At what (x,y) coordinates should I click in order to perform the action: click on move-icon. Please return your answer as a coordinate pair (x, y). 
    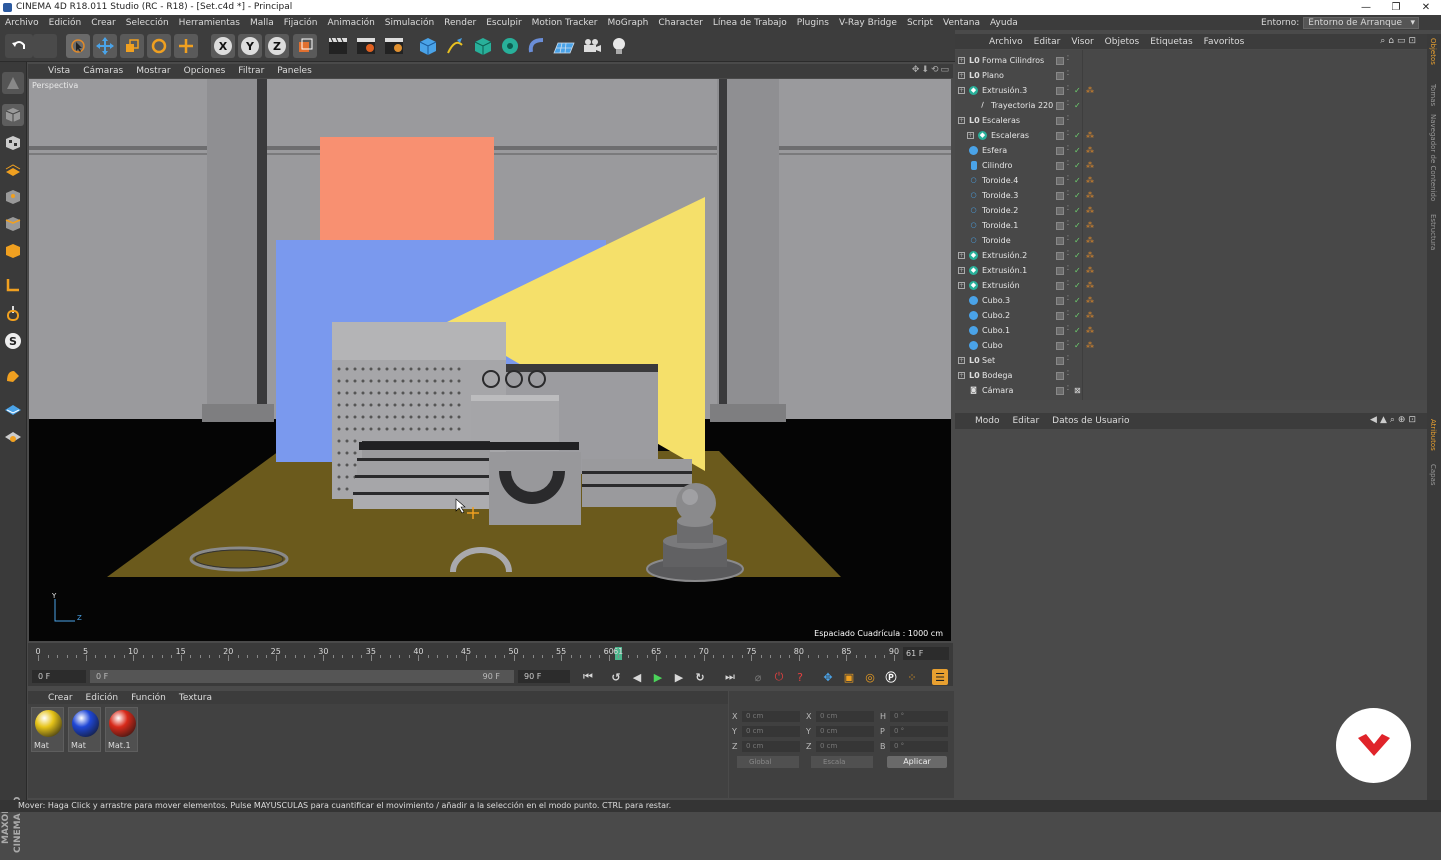
    Looking at the image, I should click on (105, 46).